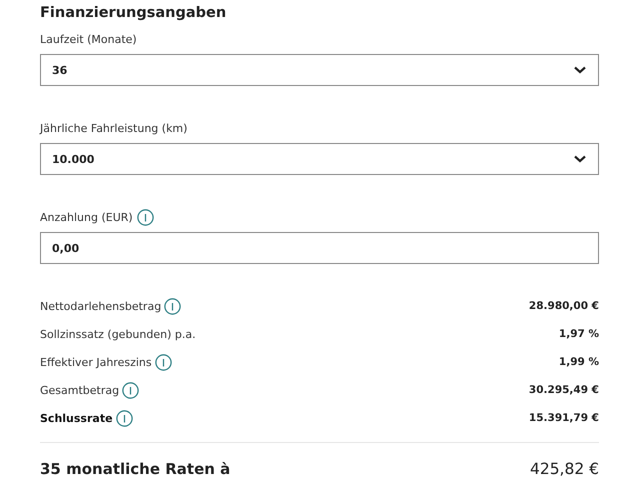 This screenshot has height=480, width=640. I want to click on field-label: Anzahlung (EUR), so click(86, 217).